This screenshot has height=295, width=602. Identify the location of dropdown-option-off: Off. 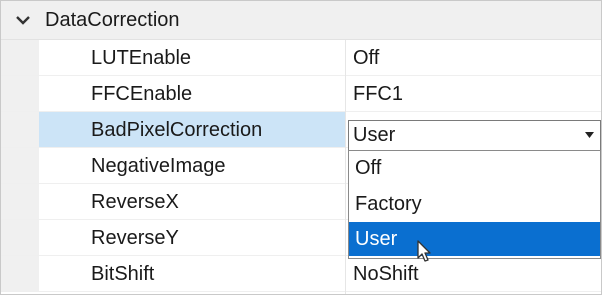
(474, 168).